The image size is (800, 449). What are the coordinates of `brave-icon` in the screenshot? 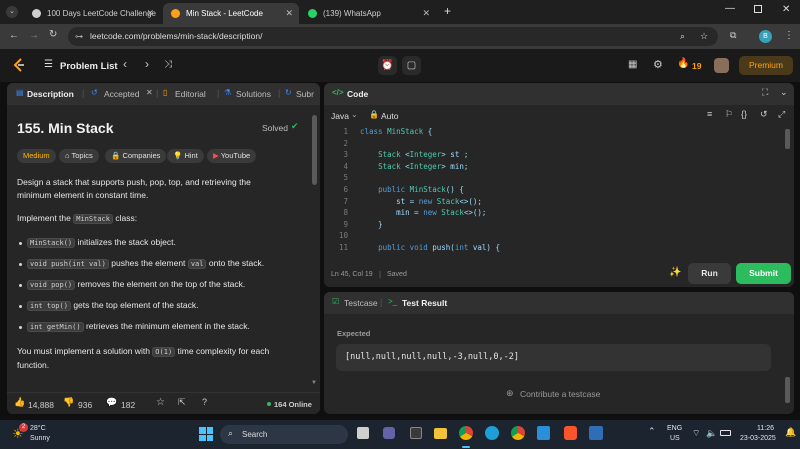 It's located at (570, 433).